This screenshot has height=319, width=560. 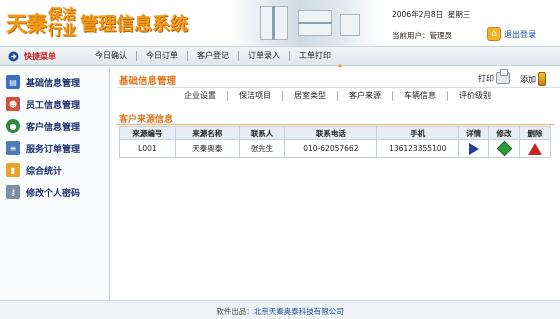 I want to click on sidebar-item-label: 服务订单管理, so click(x=53, y=149).